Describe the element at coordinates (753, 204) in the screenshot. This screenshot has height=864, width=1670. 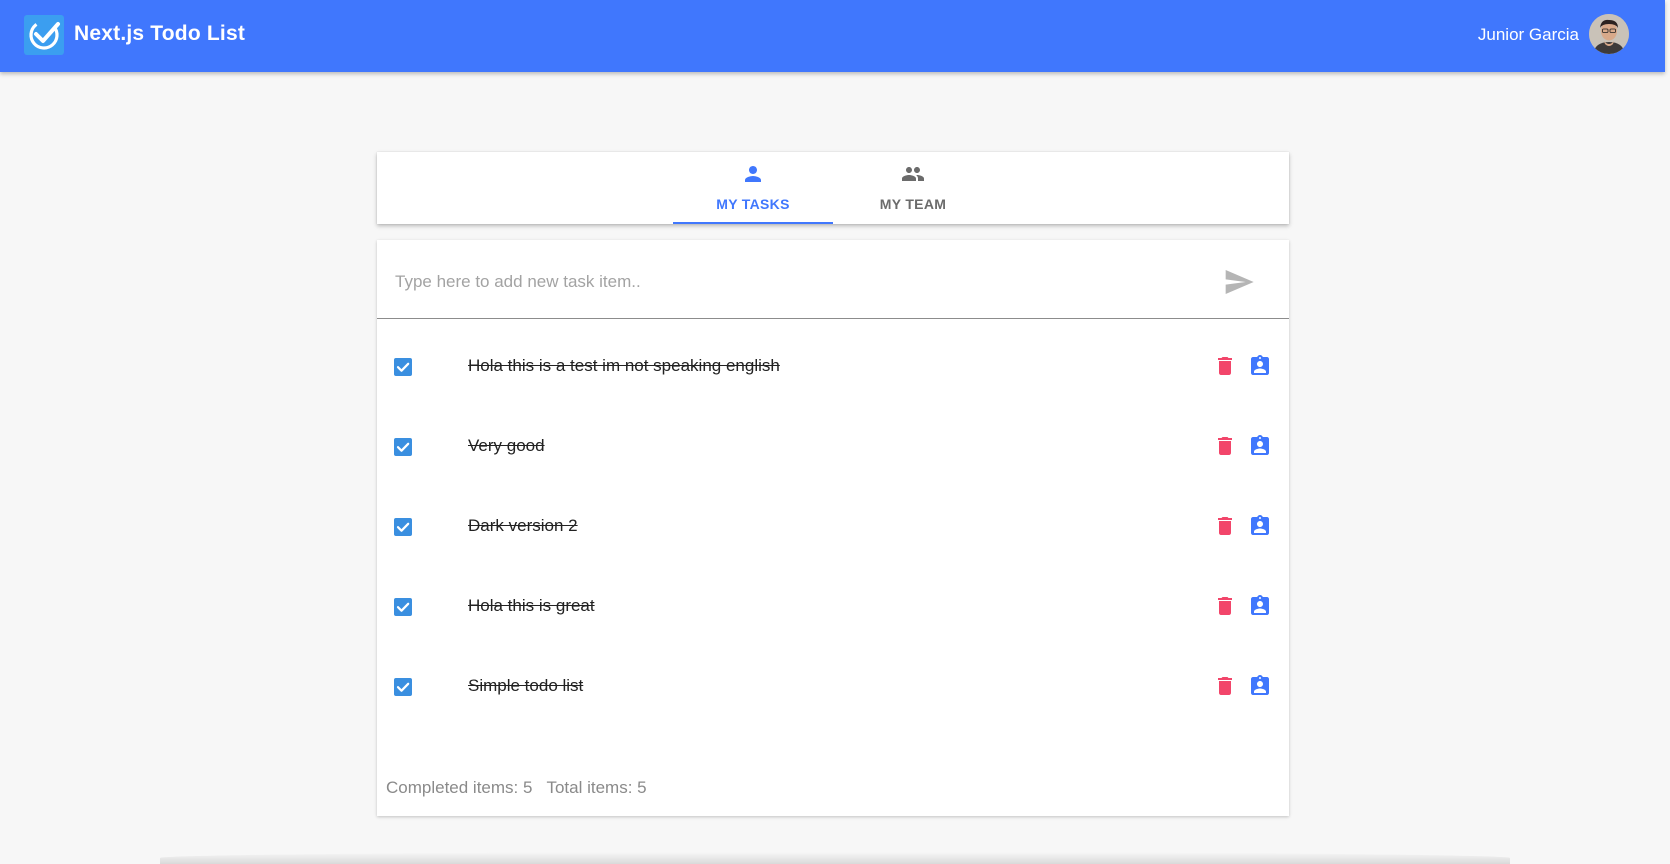
I see `tab-label: MY TASKS` at that location.